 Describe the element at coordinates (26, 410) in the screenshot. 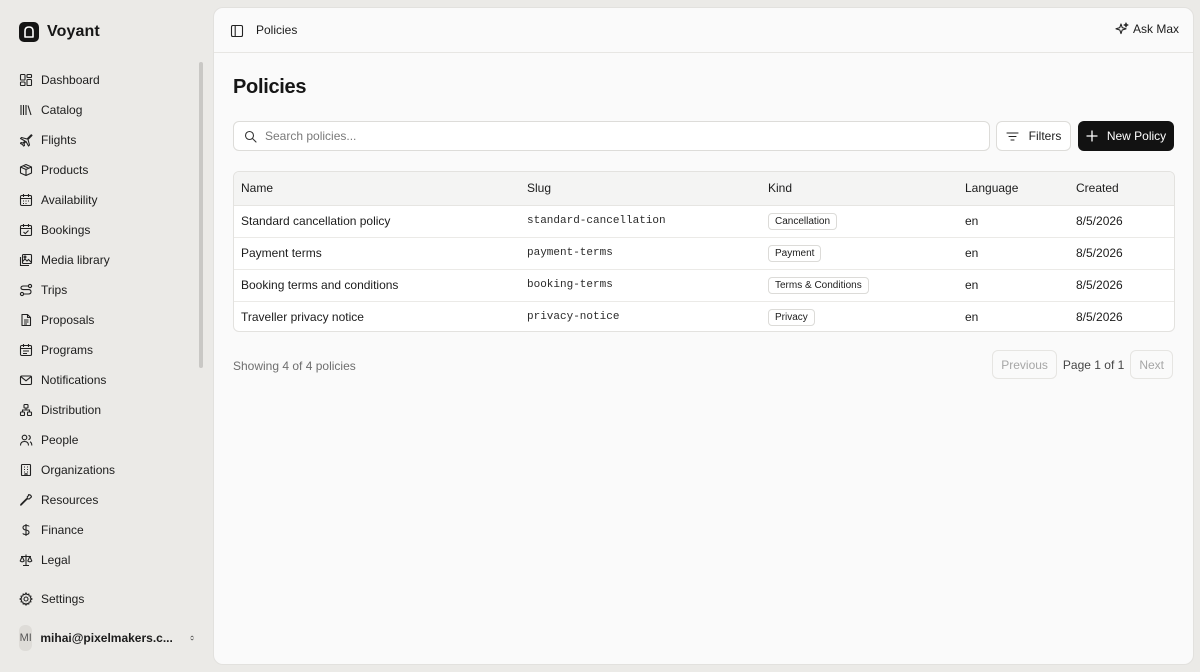

I see `network-icon` at that location.